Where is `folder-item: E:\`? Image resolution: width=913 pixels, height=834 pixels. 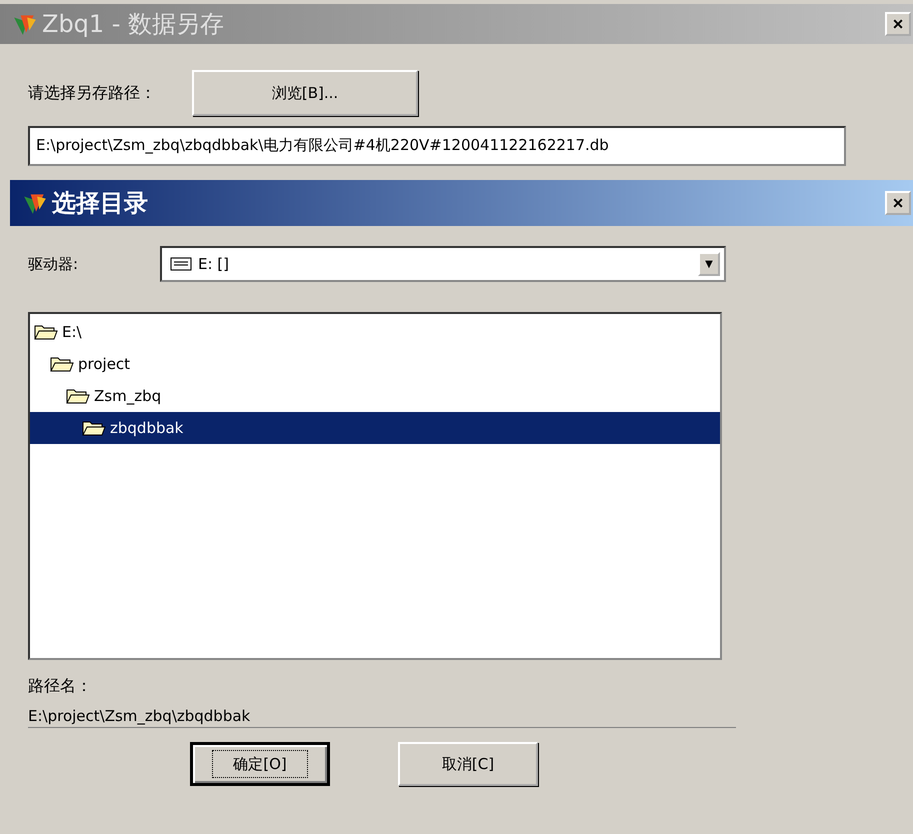
folder-item: E:\ is located at coordinates (375, 332).